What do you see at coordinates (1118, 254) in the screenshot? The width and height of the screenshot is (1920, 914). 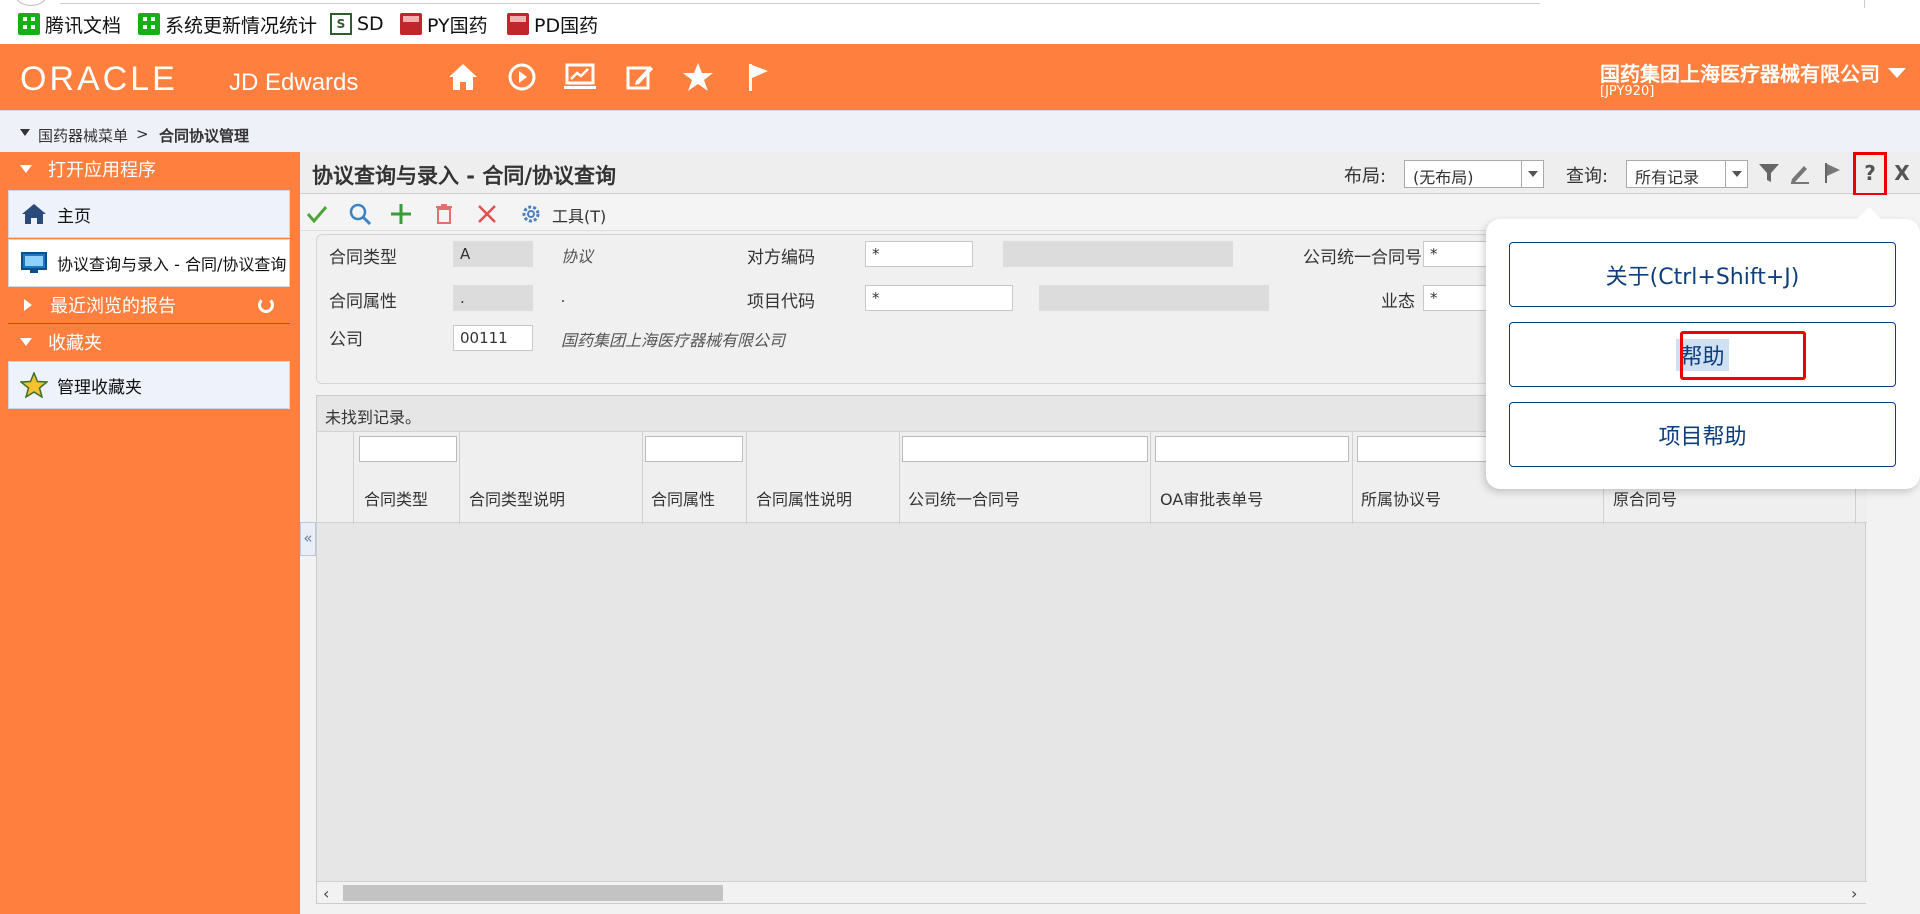 I see `counterparty-desc` at bounding box center [1118, 254].